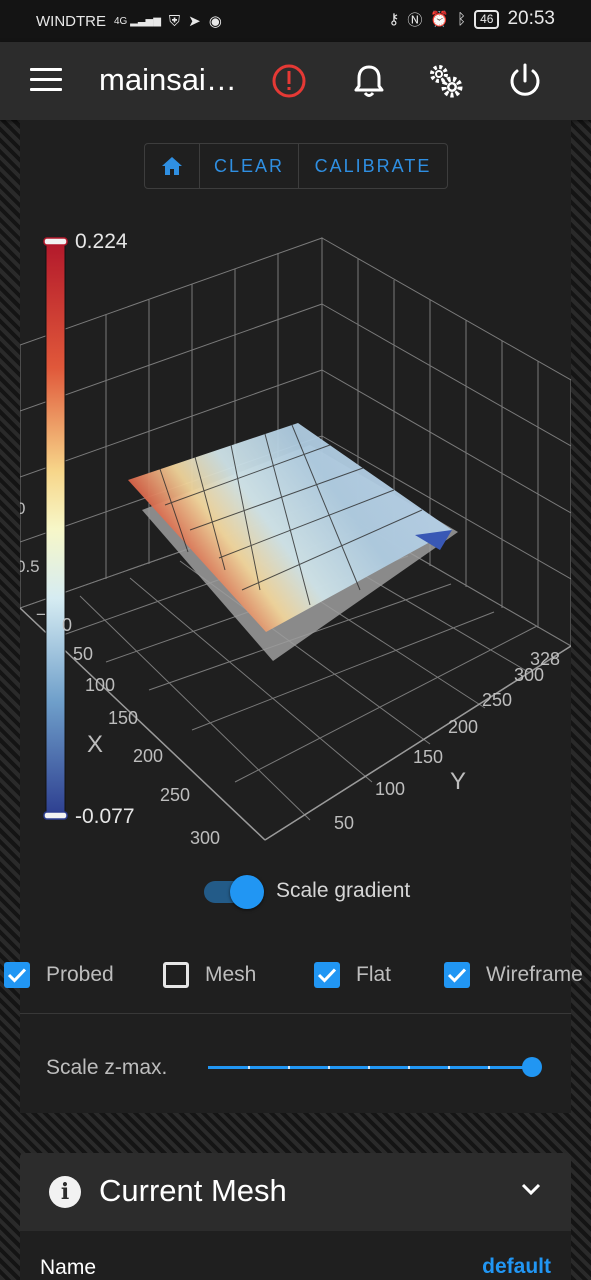 This screenshot has width=591, height=1280. I want to click on checkbox-mesh-box, so click(176, 975).